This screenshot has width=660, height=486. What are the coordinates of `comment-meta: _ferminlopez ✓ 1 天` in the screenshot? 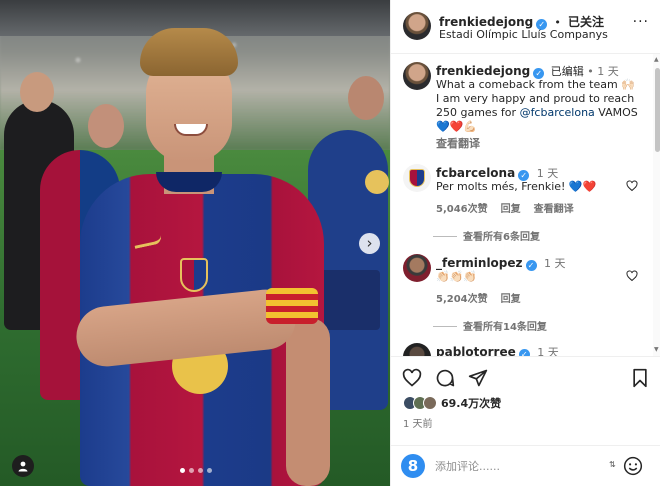 It's located at (501, 263).